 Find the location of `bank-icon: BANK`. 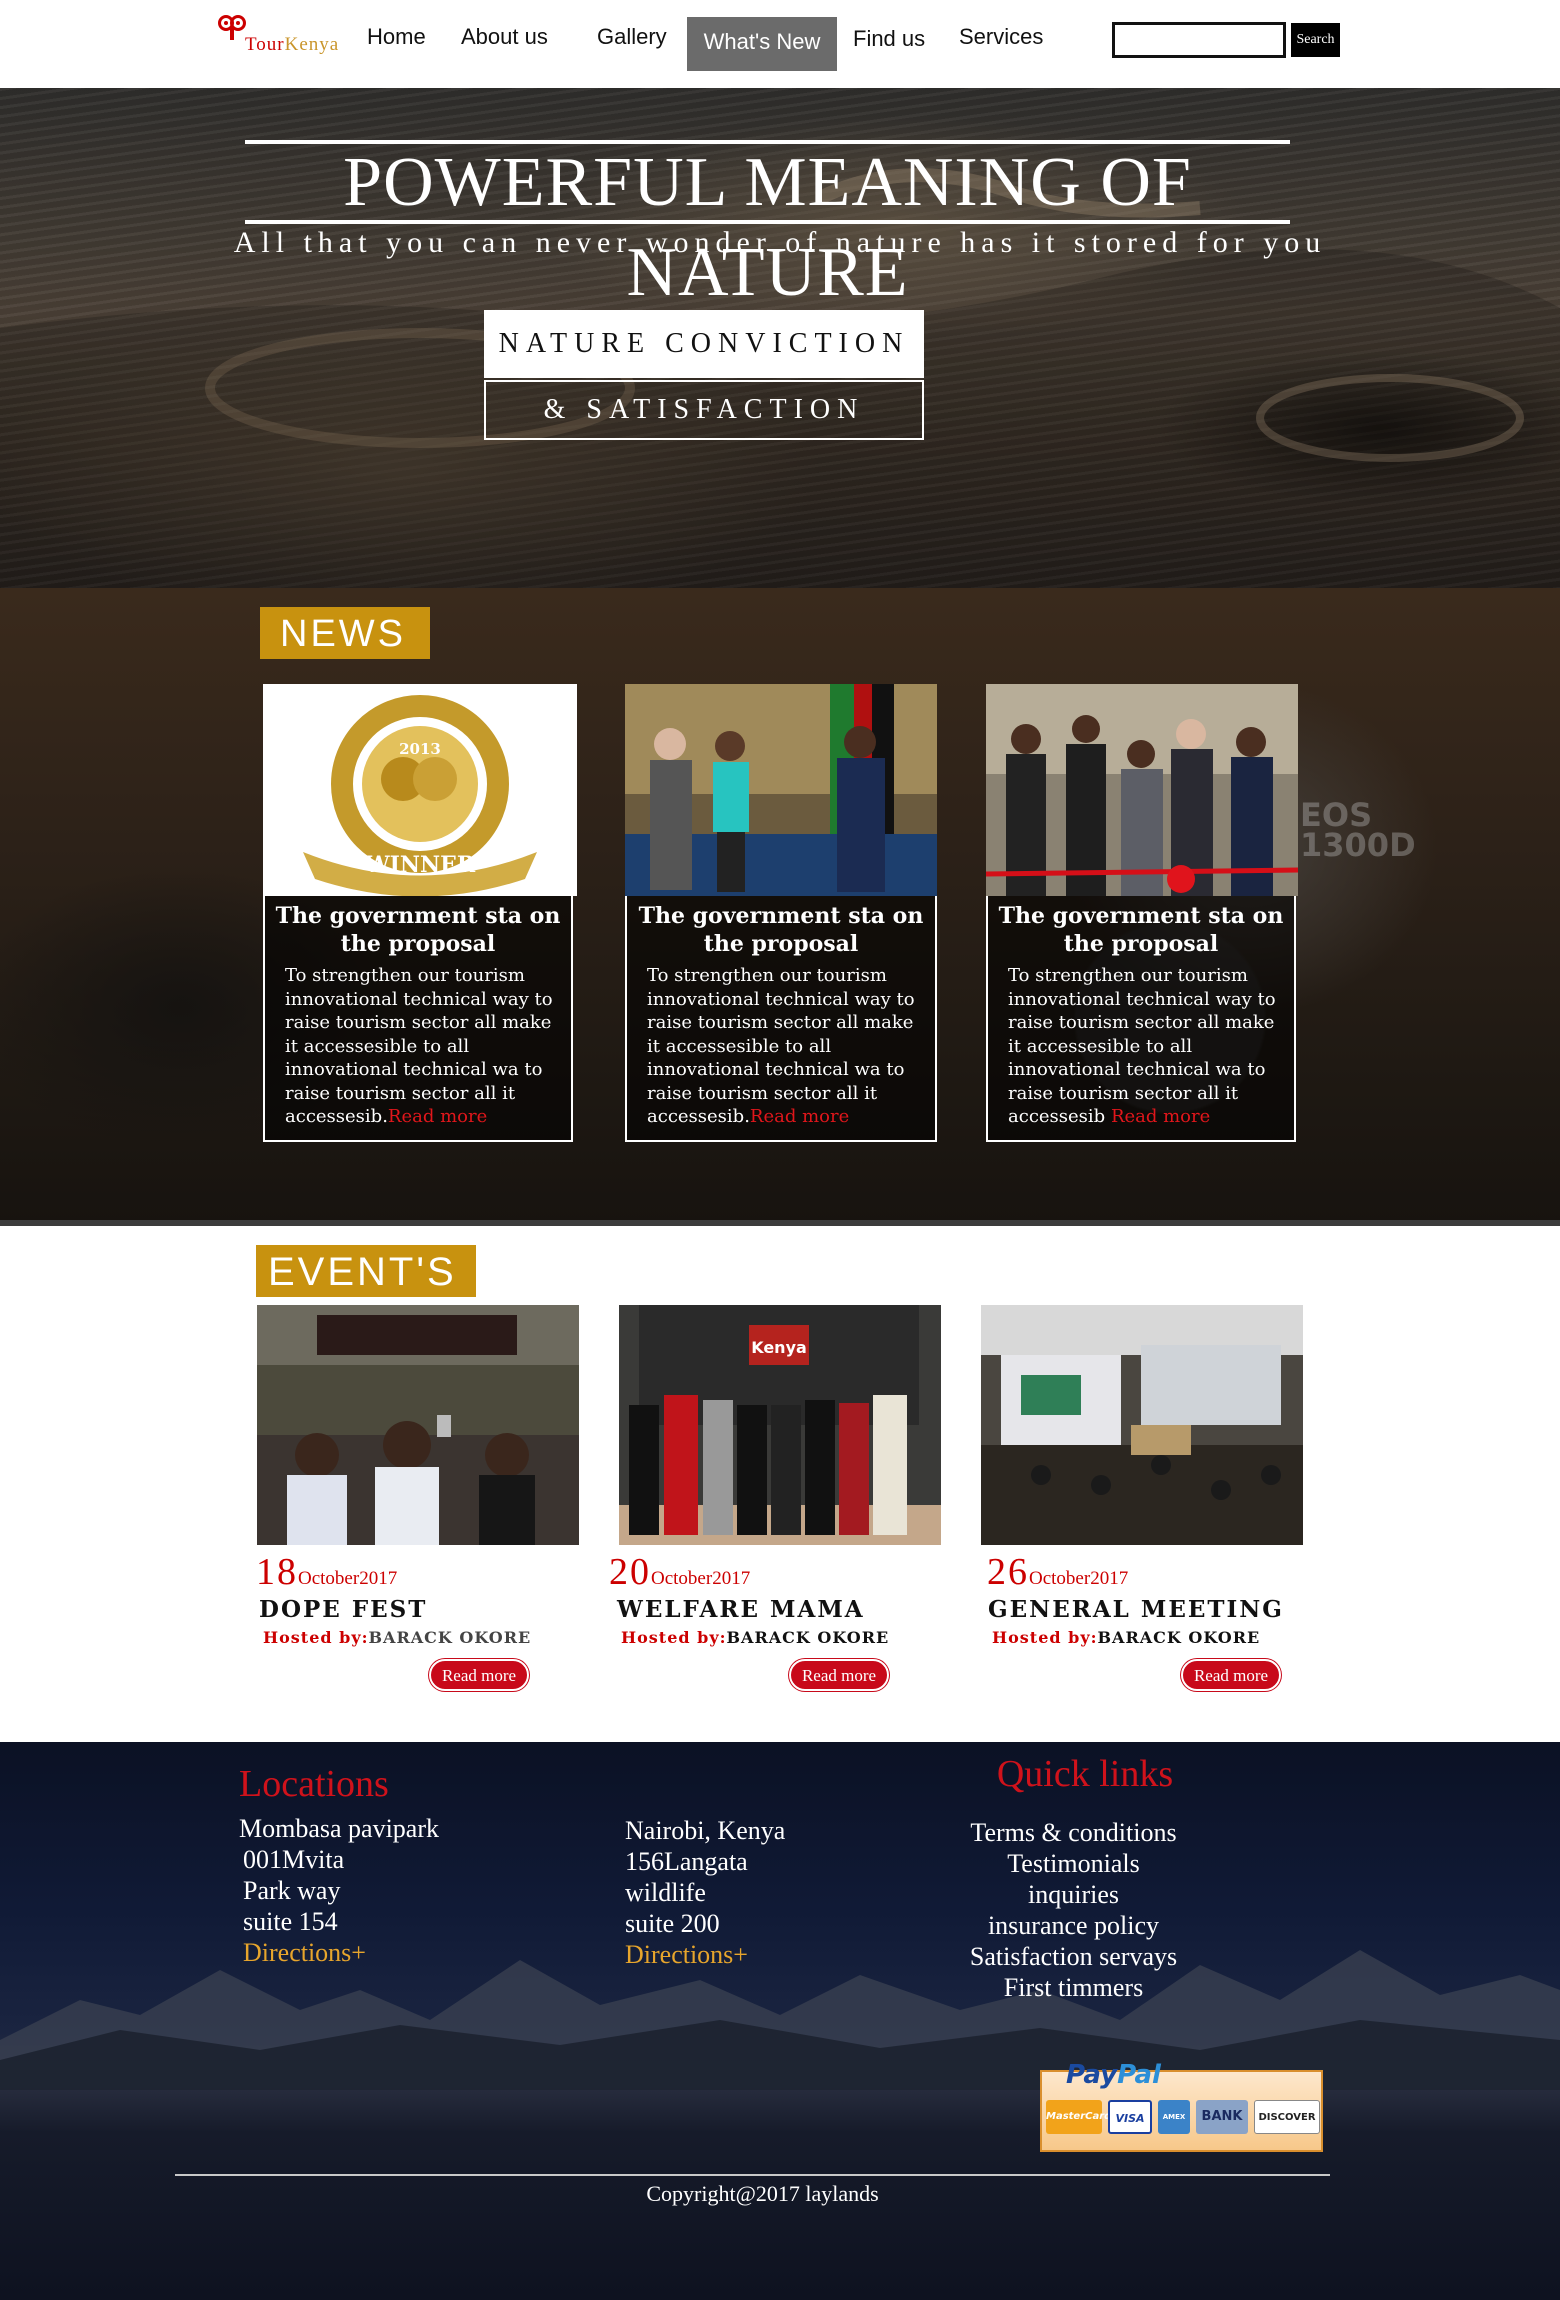

bank-icon: BANK is located at coordinates (1222, 2117).